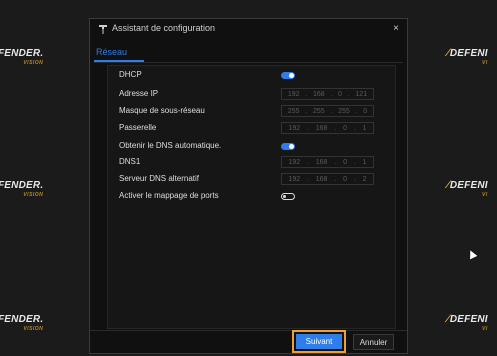  What do you see at coordinates (130, 161) in the screenshot?
I see `field-label: DNS1` at bounding box center [130, 161].